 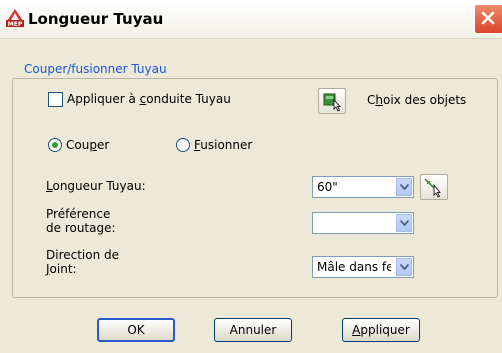 I want to click on pick-length-button, so click(x=434, y=187).